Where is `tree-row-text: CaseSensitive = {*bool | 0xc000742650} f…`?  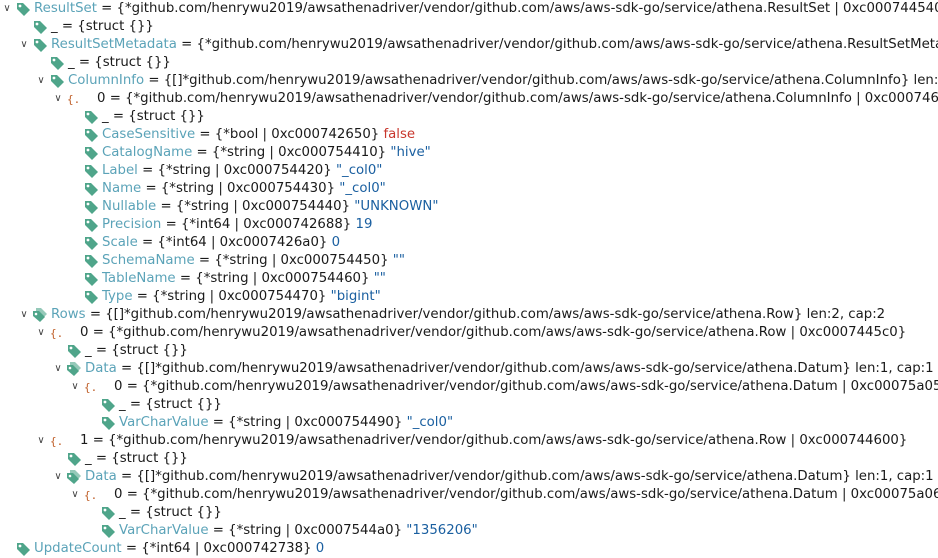
tree-row-text: CaseSensitive = {*bool | 0xc000742650} f… is located at coordinates (258, 135).